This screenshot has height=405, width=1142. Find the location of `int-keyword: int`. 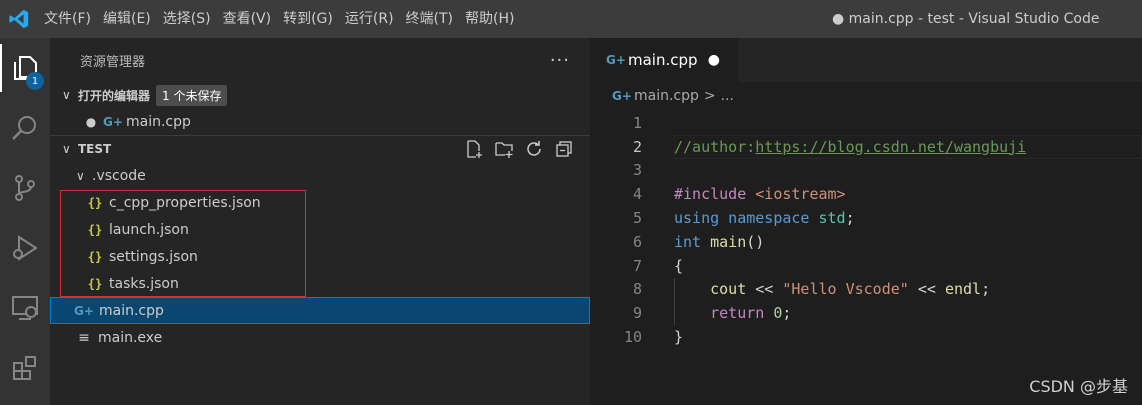

int-keyword: int is located at coordinates (688, 241).